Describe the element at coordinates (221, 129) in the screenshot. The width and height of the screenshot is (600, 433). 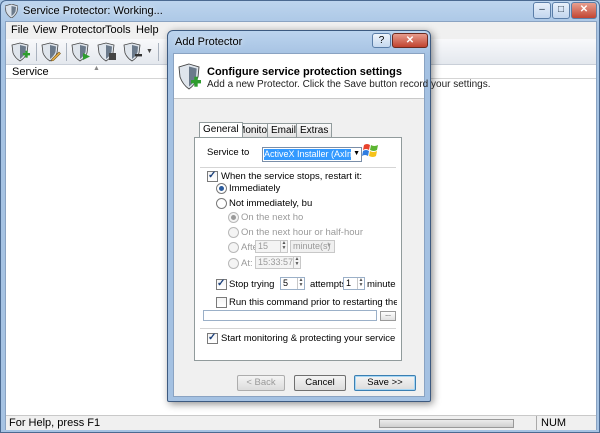
I see `tab-general: General` at that location.